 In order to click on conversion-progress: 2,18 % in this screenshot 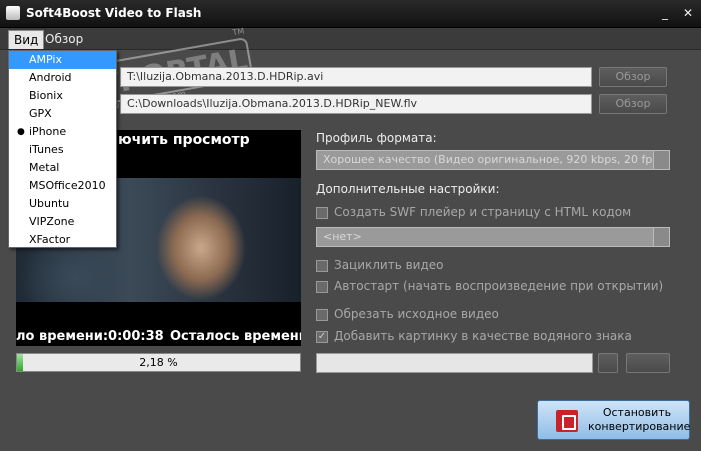, I will do `click(158, 362)`.